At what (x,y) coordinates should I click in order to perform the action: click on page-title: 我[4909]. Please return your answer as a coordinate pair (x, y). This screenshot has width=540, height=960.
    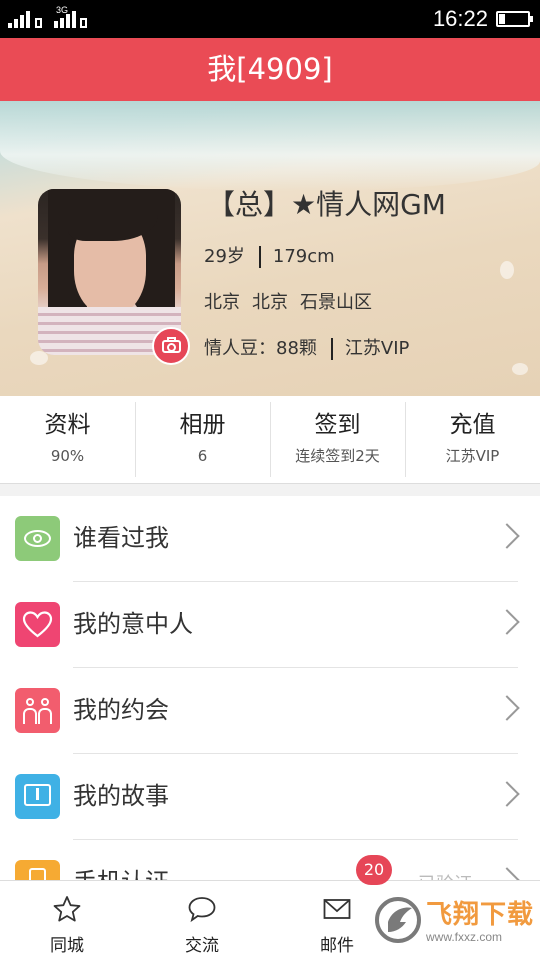
    Looking at the image, I should click on (270, 69).